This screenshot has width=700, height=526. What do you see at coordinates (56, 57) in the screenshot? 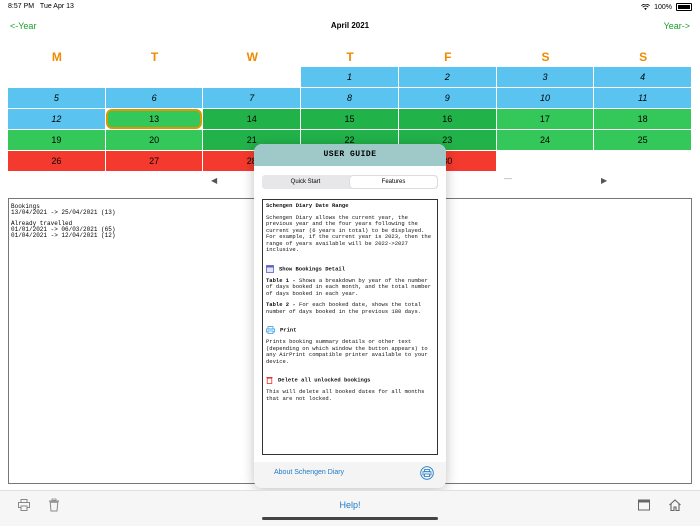
I see `weekday-label: M` at bounding box center [56, 57].